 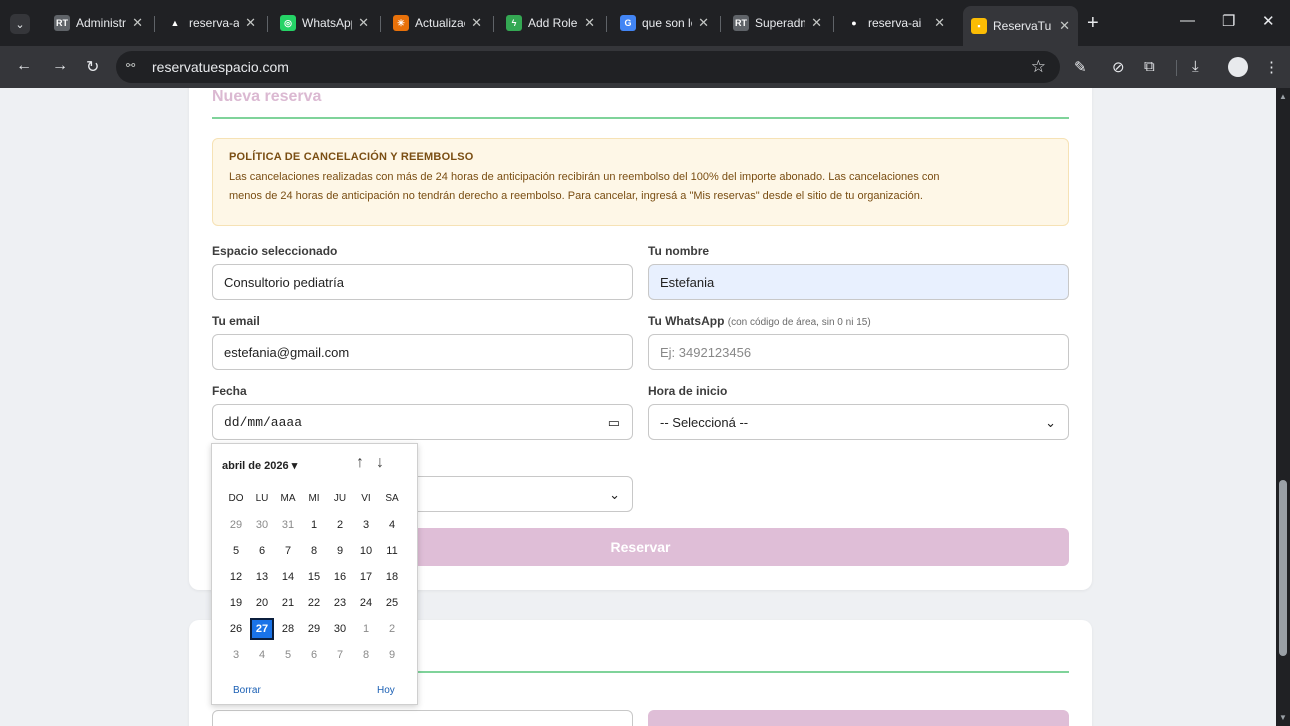 What do you see at coordinates (314, 603) in the screenshot?
I see `calendar-day: 22` at bounding box center [314, 603].